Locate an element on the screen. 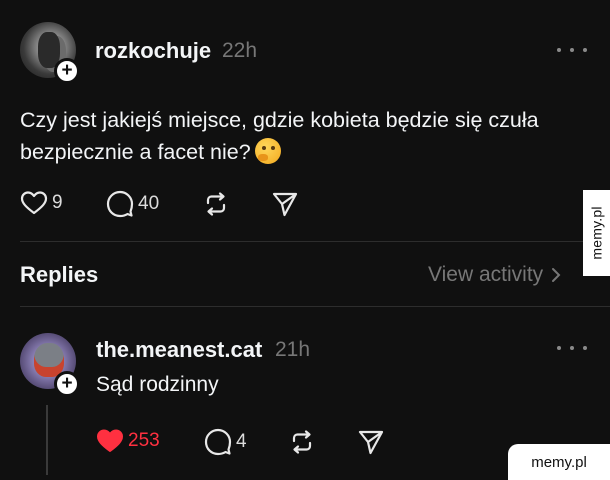  corner-watermark: memy.pl is located at coordinates (559, 462).